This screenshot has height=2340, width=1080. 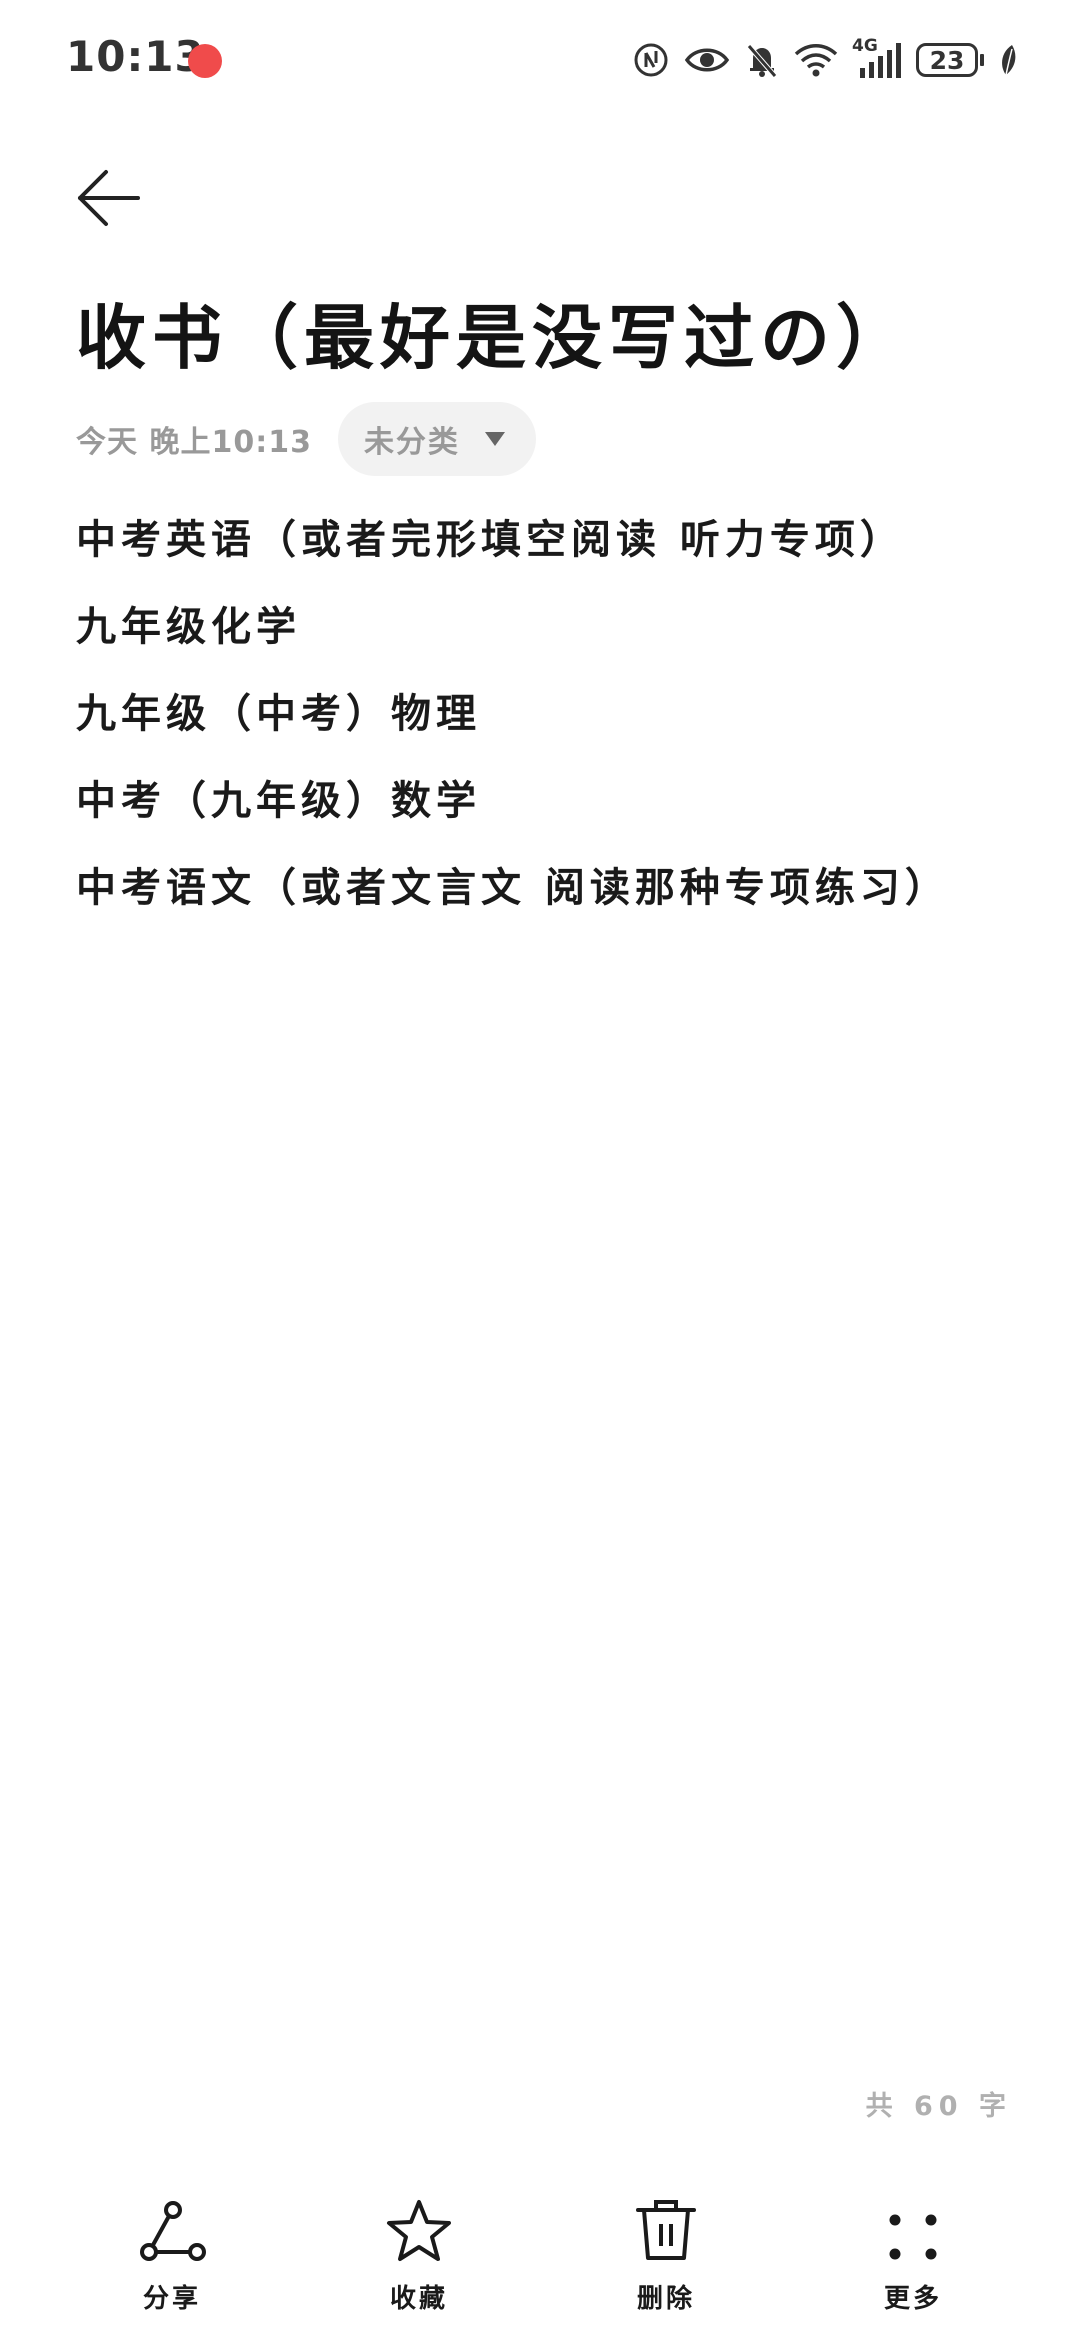 I want to click on caret-down-icon, so click(x=494, y=439).